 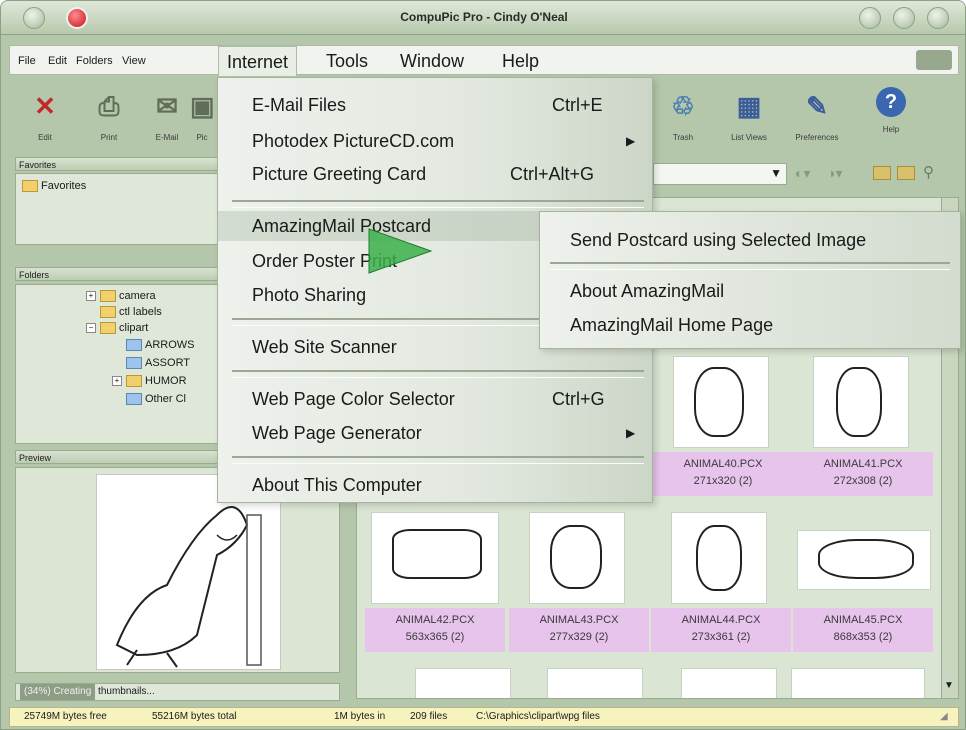 What do you see at coordinates (863, 630) in the screenshot?
I see `thumbnail-caption: ANIMAL45.PCX 868x353 (2)` at bounding box center [863, 630].